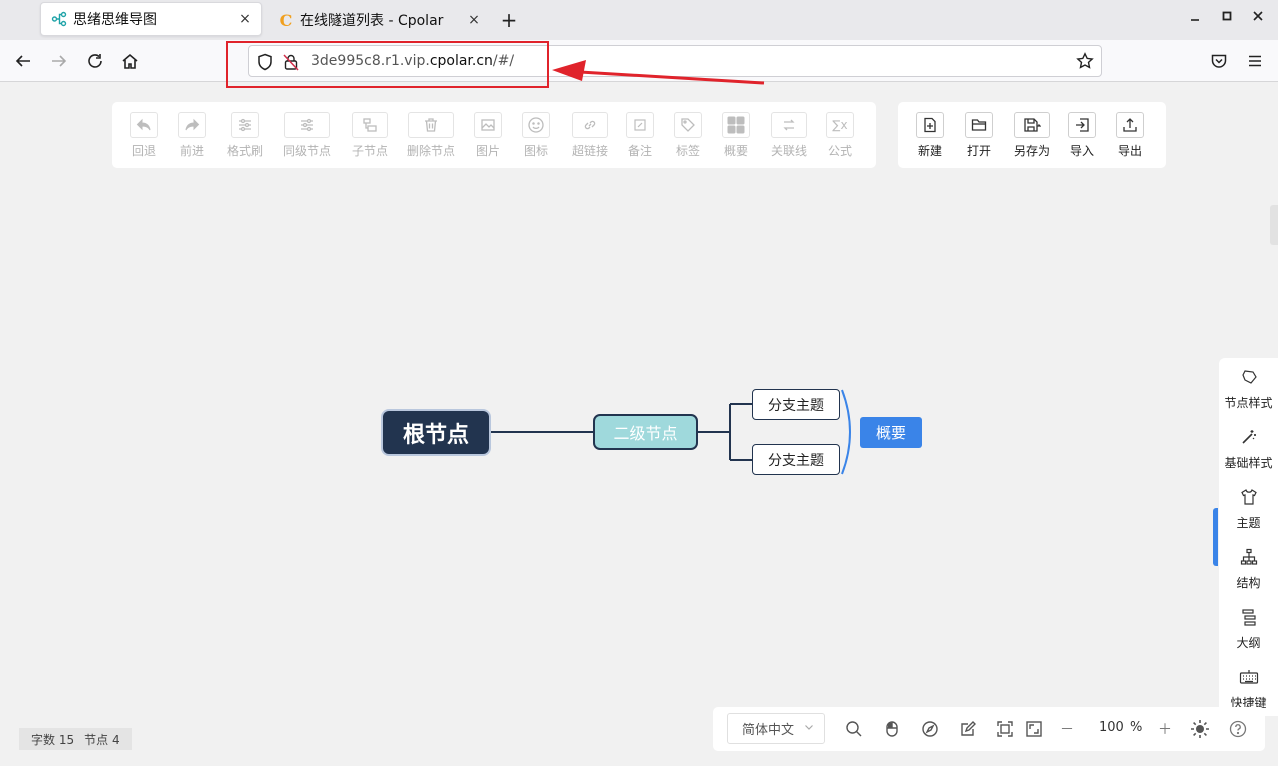 The image size is (1278, 766). I want to click on chevron-down-icon, so click(809, 728).